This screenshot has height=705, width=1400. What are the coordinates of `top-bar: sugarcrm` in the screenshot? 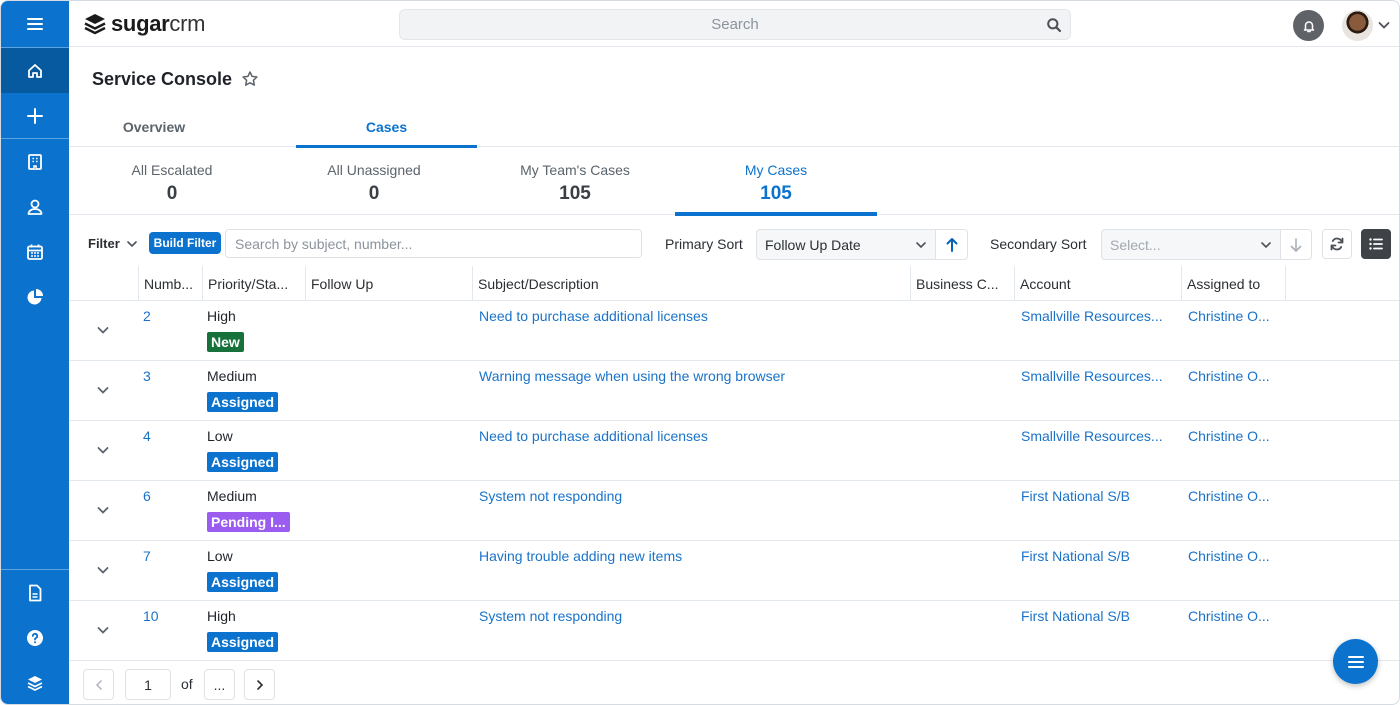 It's located at (734, 24).